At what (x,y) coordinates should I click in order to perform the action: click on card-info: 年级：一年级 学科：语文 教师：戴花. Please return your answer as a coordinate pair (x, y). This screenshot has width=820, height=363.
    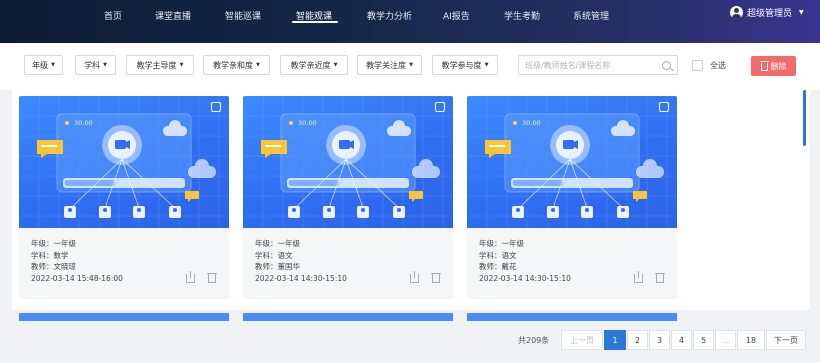
    Looking at the image, I should click on (501, 255).